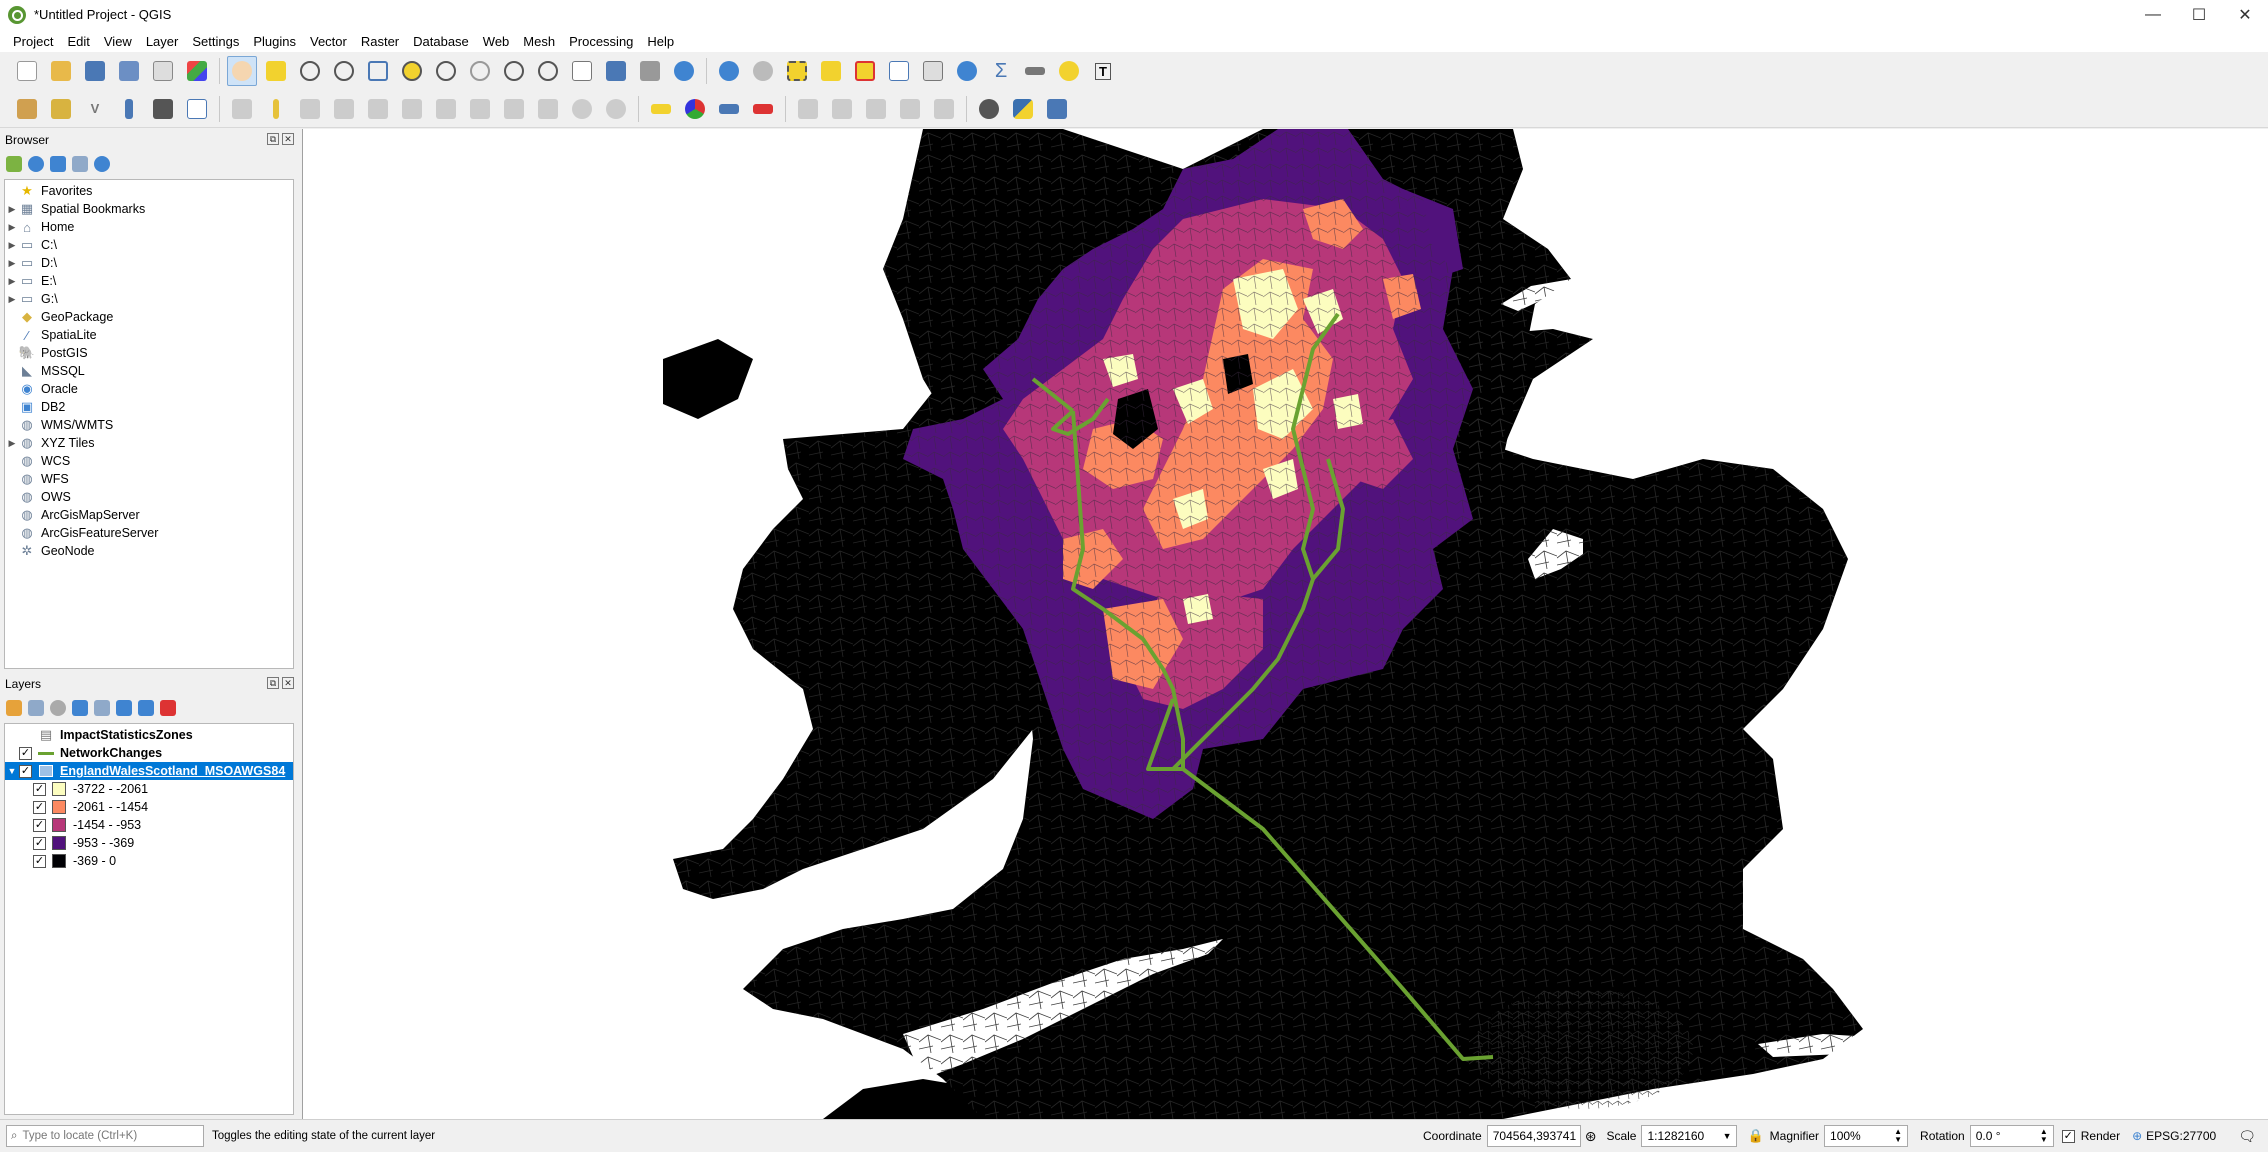  I want to click on menu-vector: Vector, so click(328, 41).